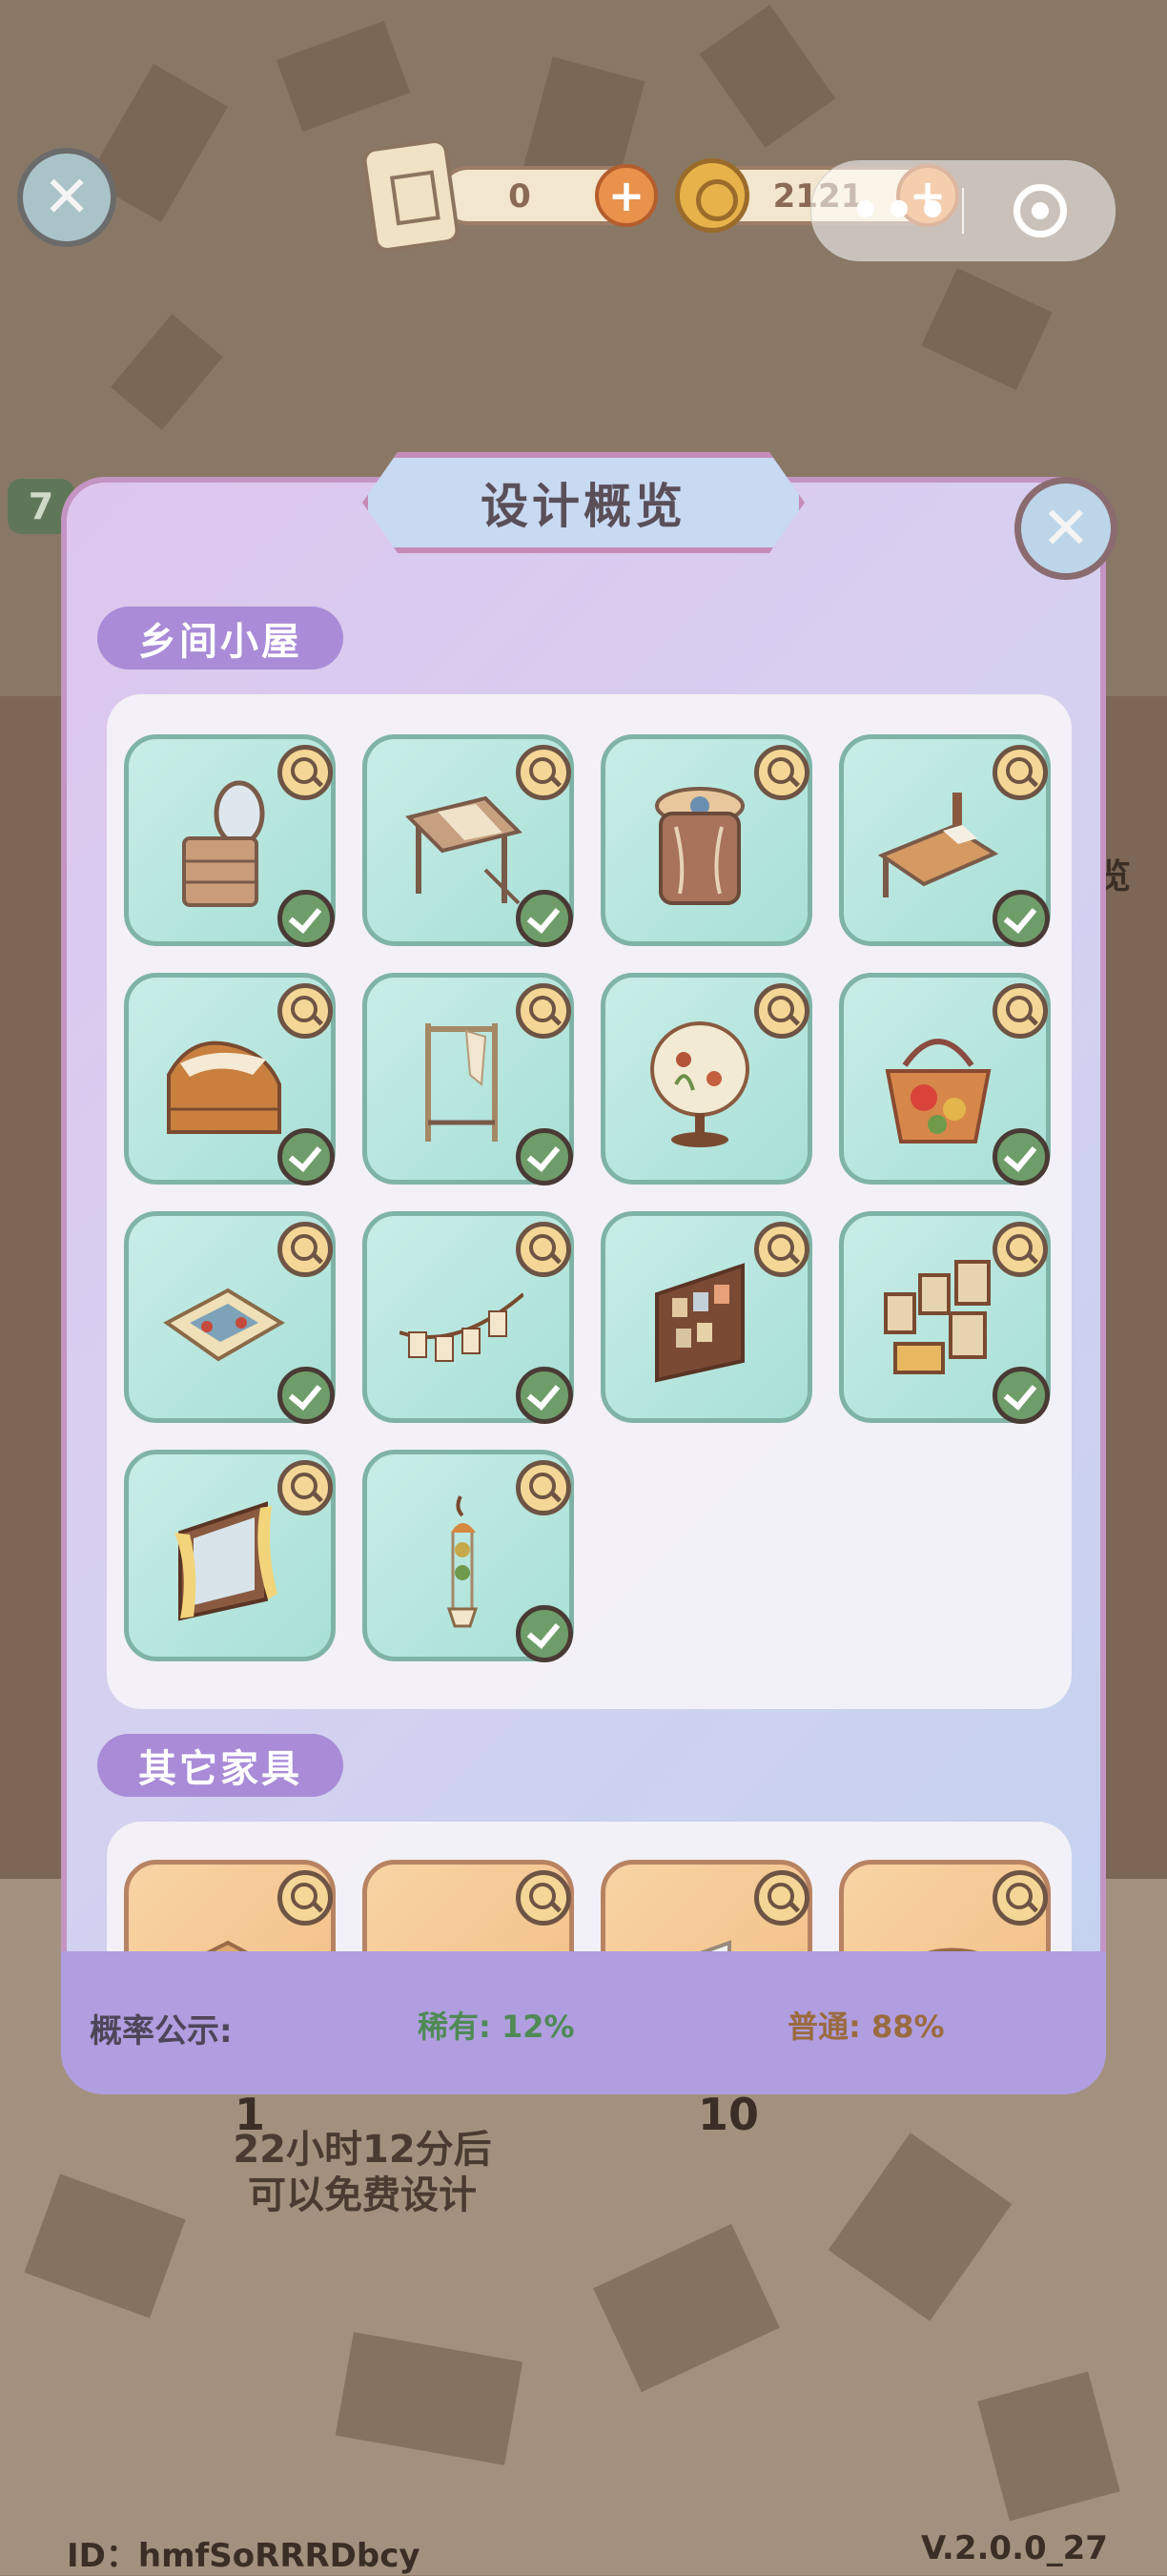 The height and width of the screenshot is (2576, 1167). What do you see at coordinates (700, 1323) in the screenshot?
I see `card-display-icon` at bounding box center [700, 1323].